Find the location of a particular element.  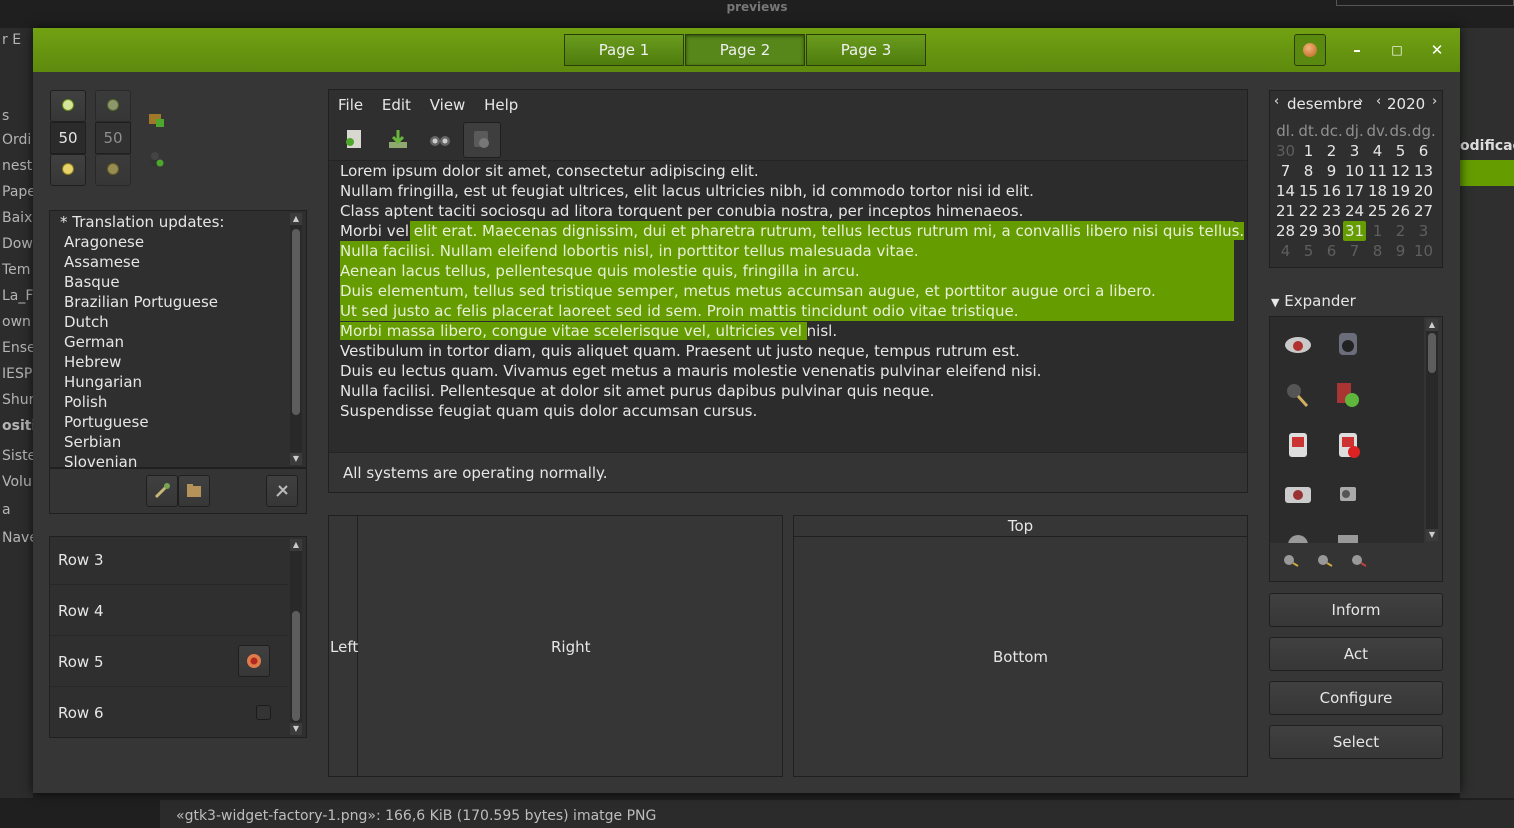

phone-icon is located at coordinates (1298, 345).